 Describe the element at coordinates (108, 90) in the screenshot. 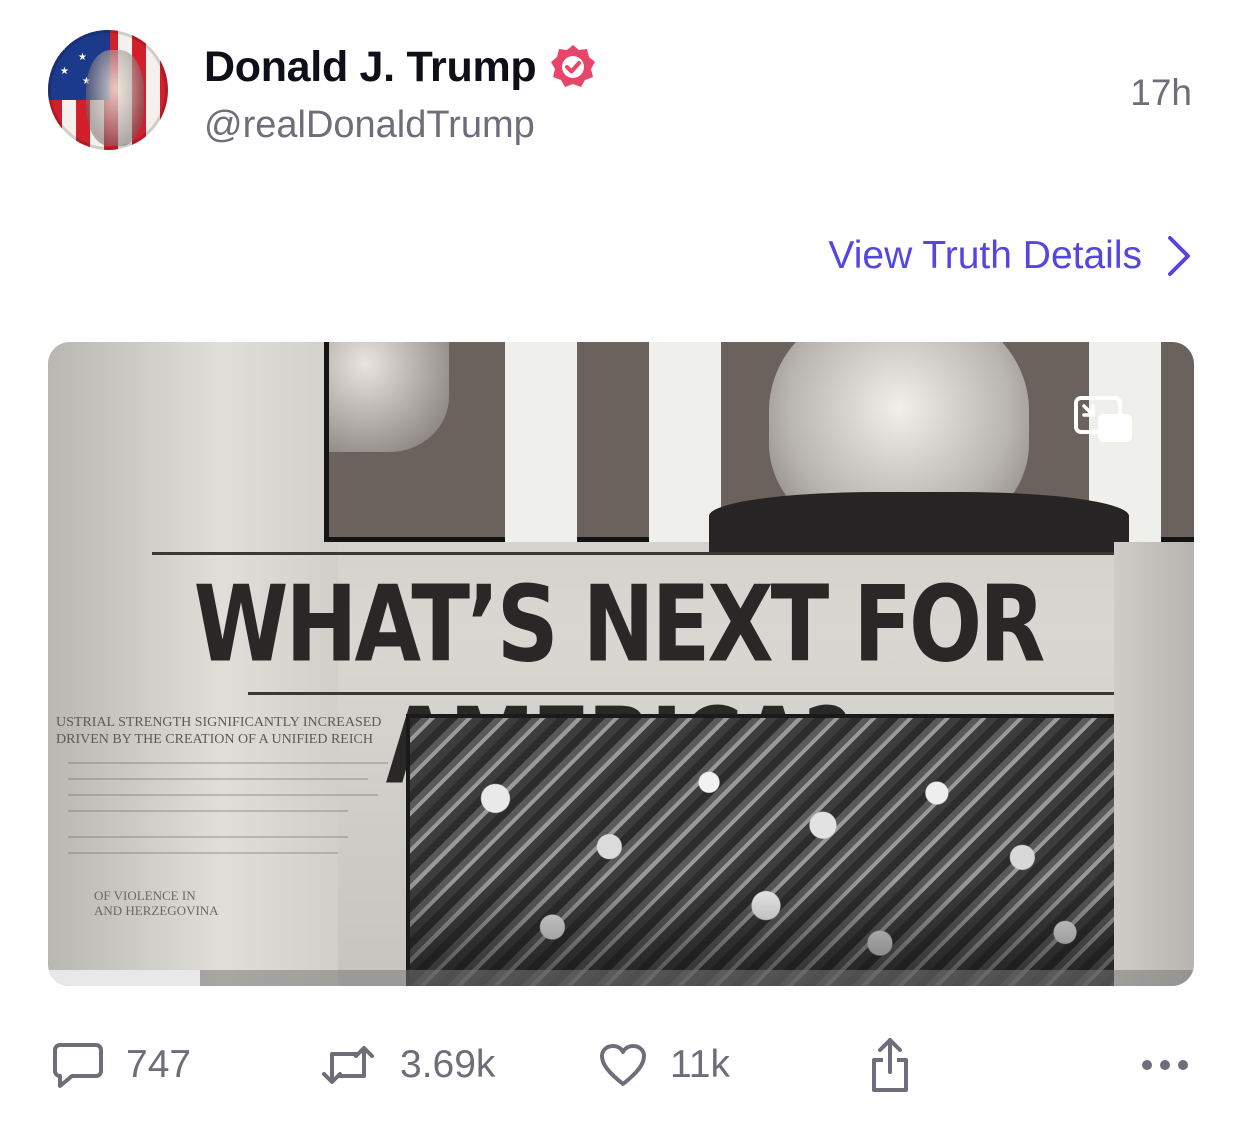

I see `avatar: ★★ ★★` at that location.